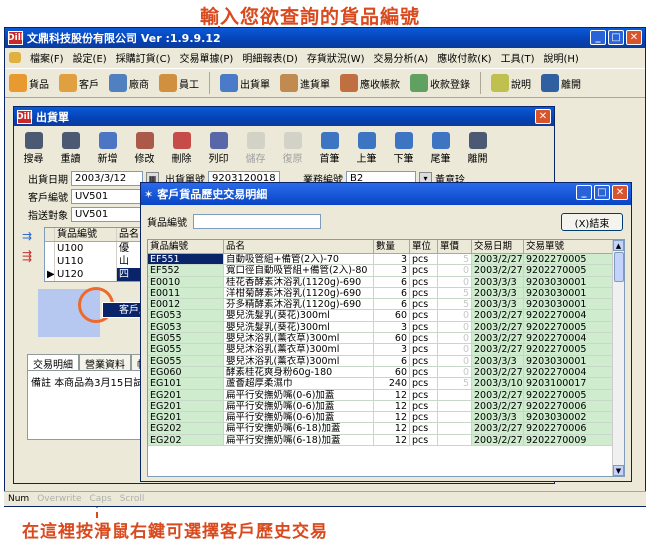 The height and width of the screenshot is (547, 650). Describe the element at coordinates (33, 159) in the screenshot. I see `button-label: 搜尋` at that location.